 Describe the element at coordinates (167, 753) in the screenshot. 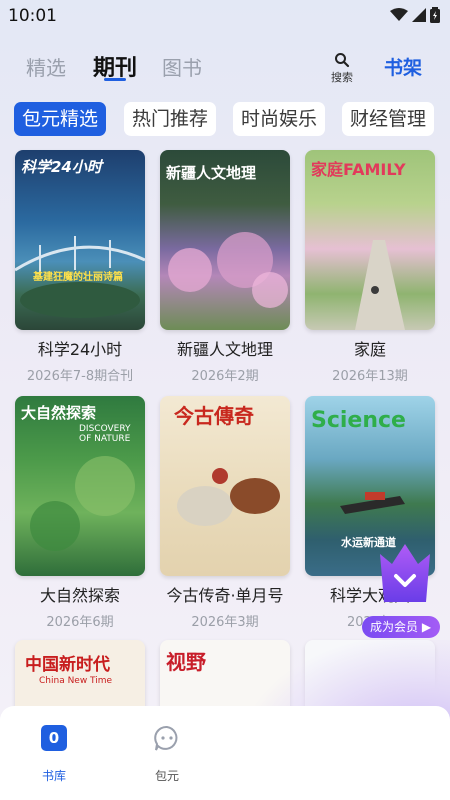

I see `nav-baoyuan: 包元` at that location.